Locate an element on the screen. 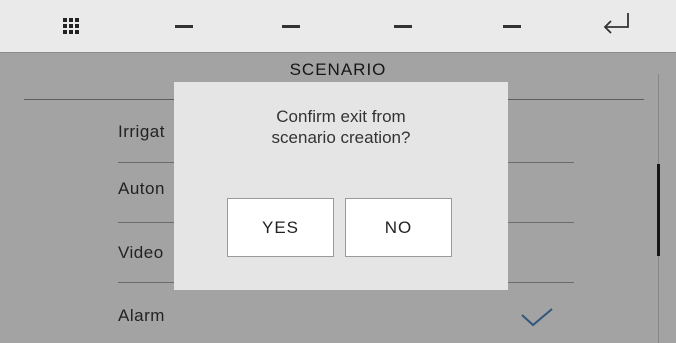 The image size is (676, 343). no-button: NO is located at coordinates (398, 227).